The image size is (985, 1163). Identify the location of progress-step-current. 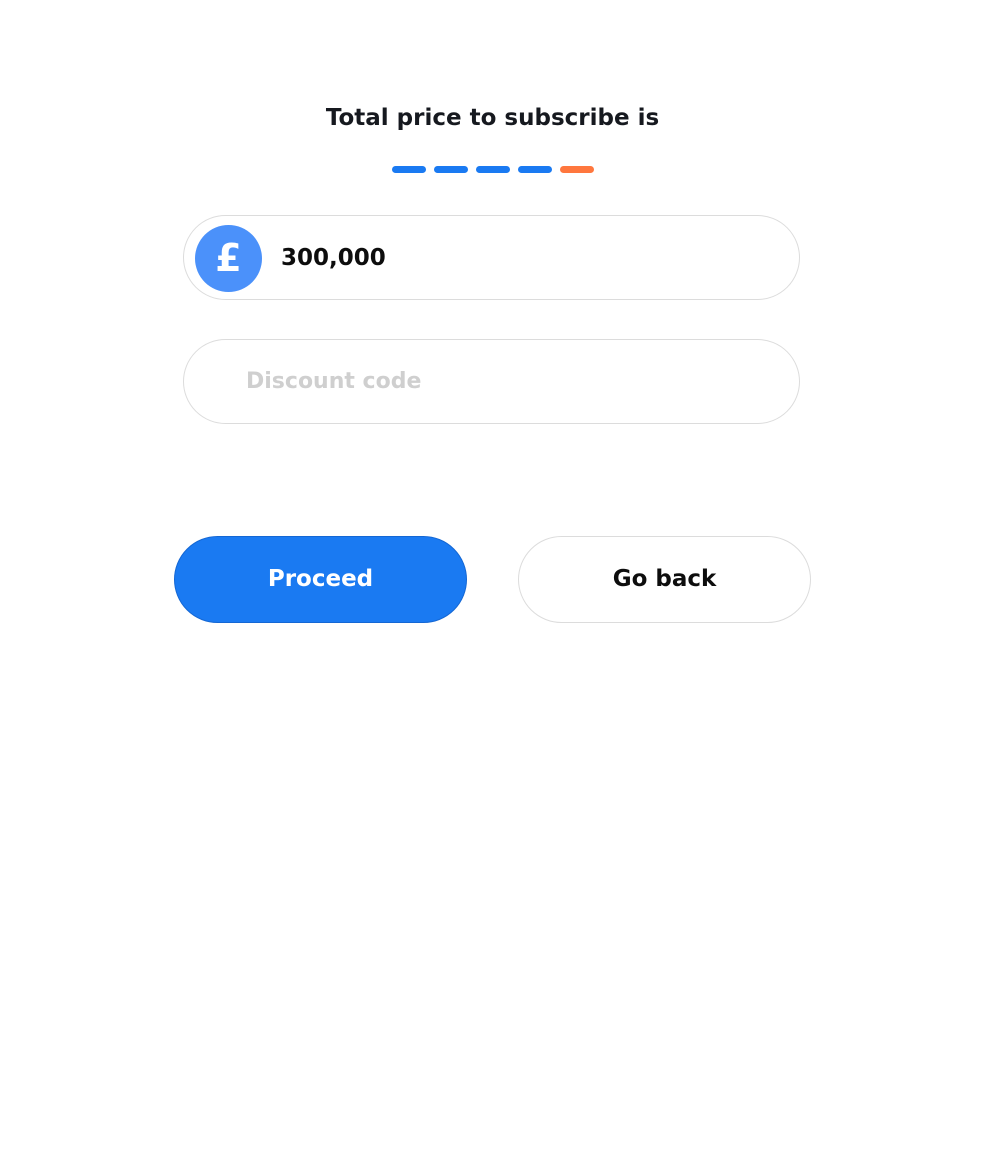
(577, 169).